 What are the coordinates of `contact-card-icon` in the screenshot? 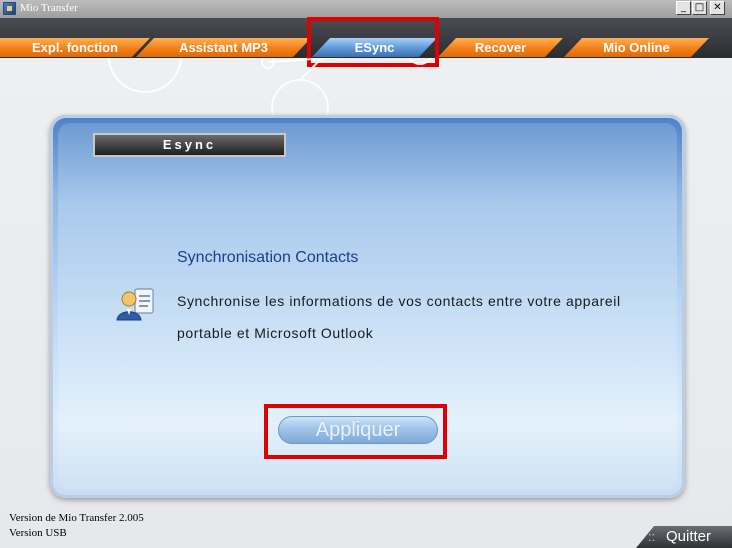 It's located at (135, 304).